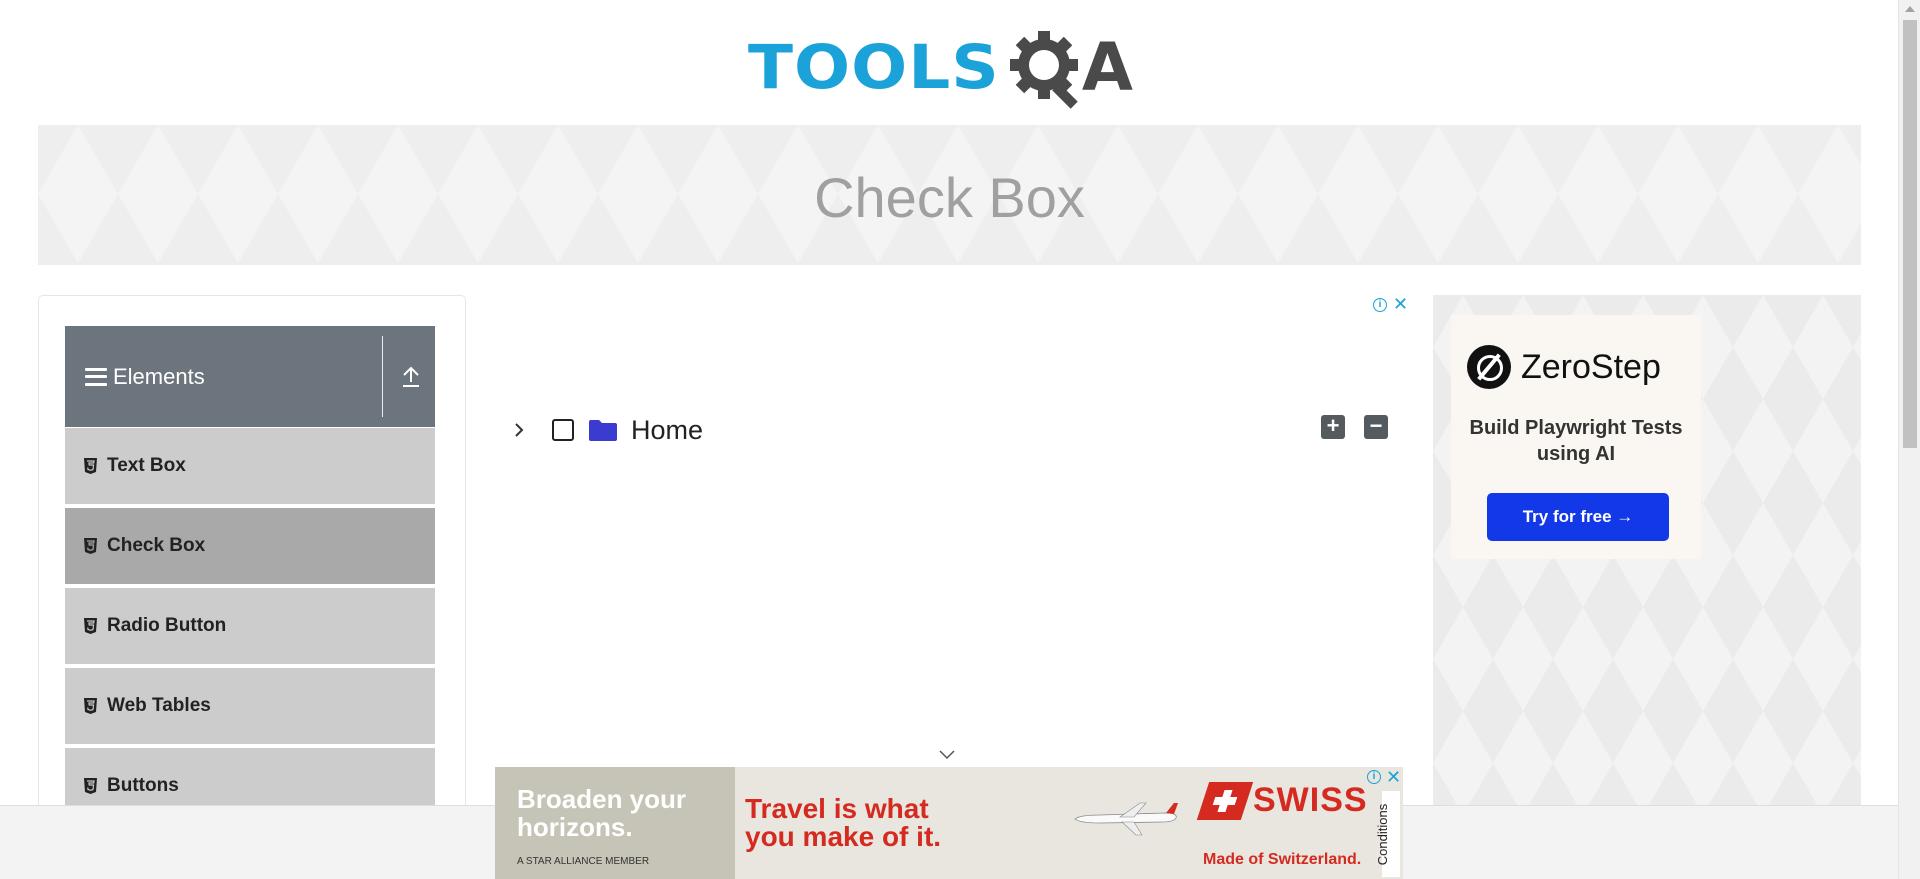  What do you see at coordinates (519, 430) in the screenshot?
I see `chevron-right-icon` at bounding box center [519, 430].